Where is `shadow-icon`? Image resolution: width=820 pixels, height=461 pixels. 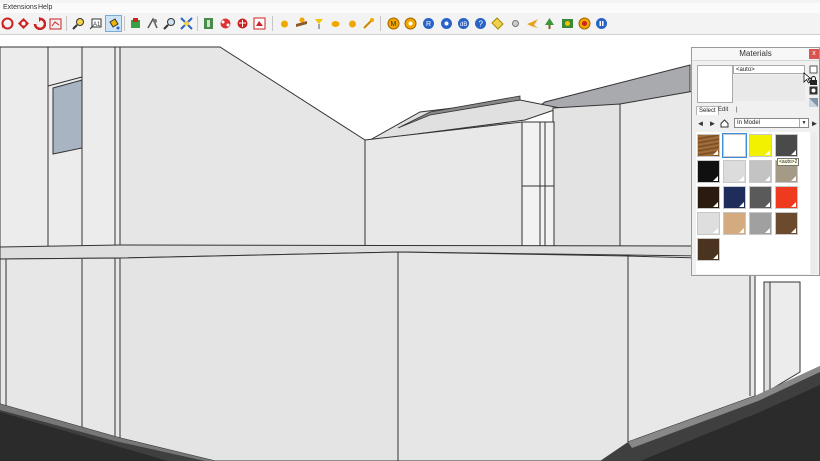 shadow-icon is located at coordinates (301, 23).